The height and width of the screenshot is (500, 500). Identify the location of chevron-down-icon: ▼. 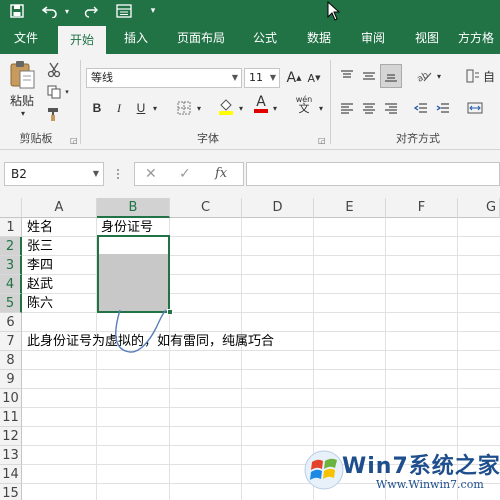
(272, 77).